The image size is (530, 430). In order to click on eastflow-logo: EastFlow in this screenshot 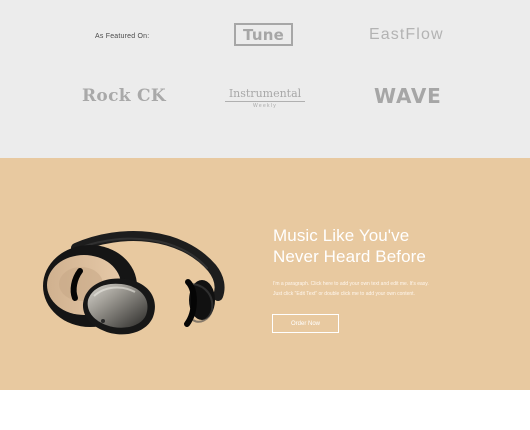, I will do `click(406, 35)`.